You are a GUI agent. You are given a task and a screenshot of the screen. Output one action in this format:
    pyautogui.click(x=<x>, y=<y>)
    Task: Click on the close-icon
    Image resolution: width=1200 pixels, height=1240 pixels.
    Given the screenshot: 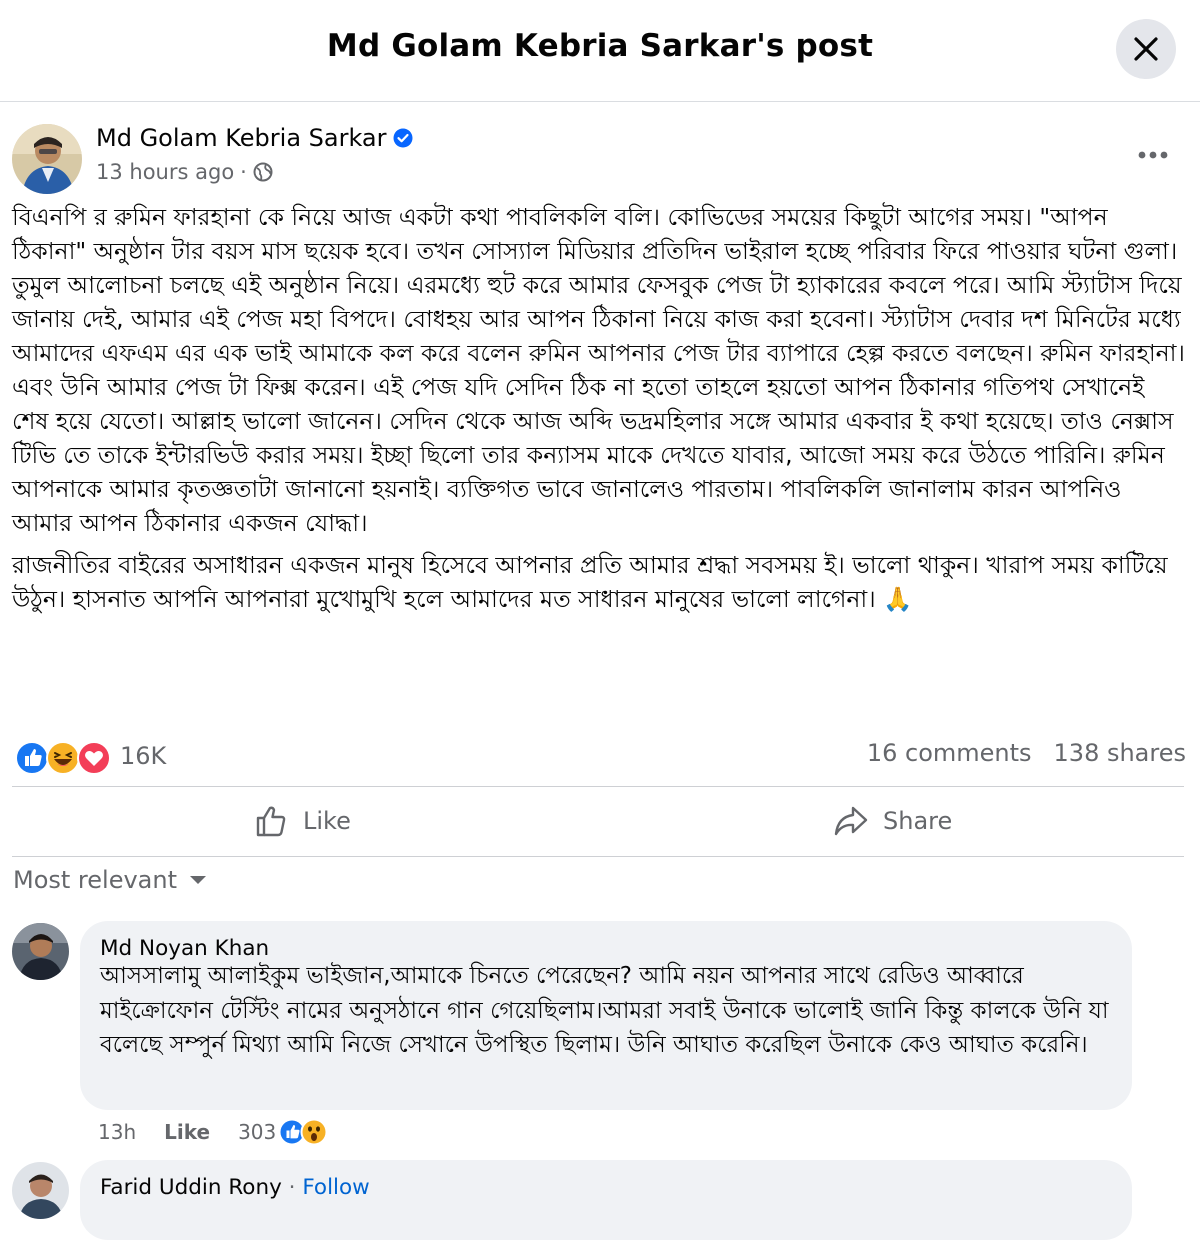 What is the action you would take?
    pyautogui.click(x=1146, y=49)
    